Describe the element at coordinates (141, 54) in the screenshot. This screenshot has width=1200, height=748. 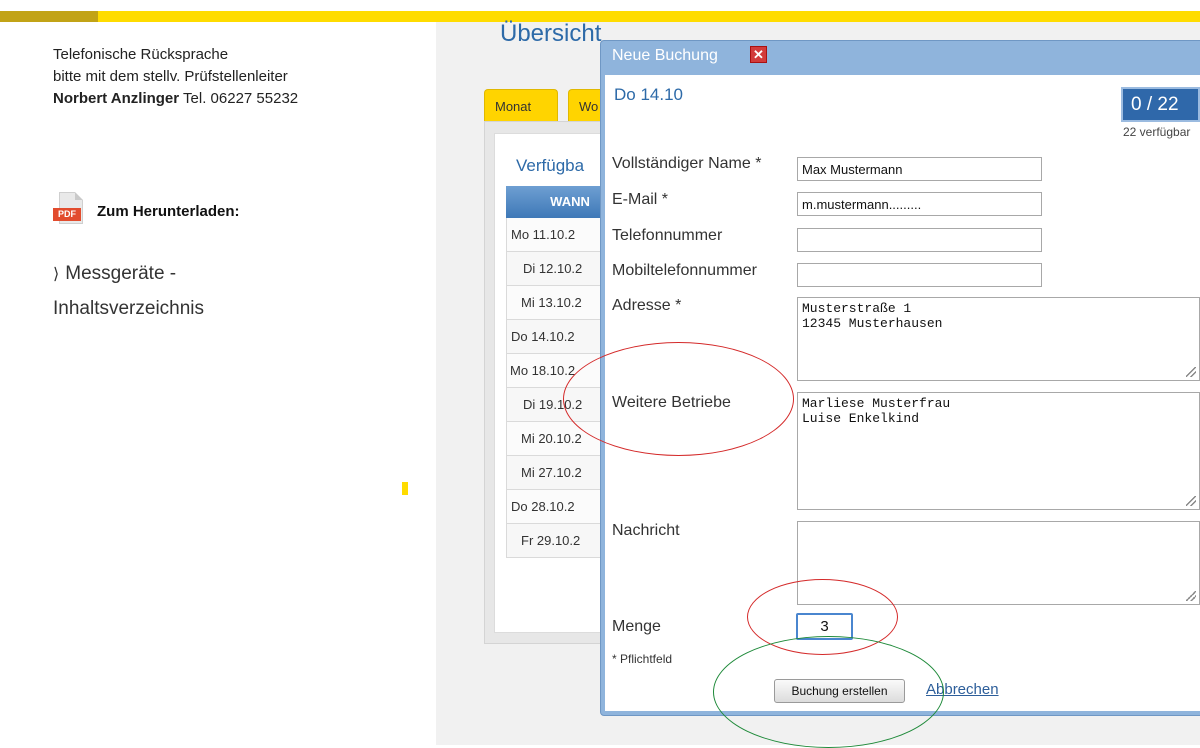
I see `contact-line-1: Telefonische Rücksprache` at that location.